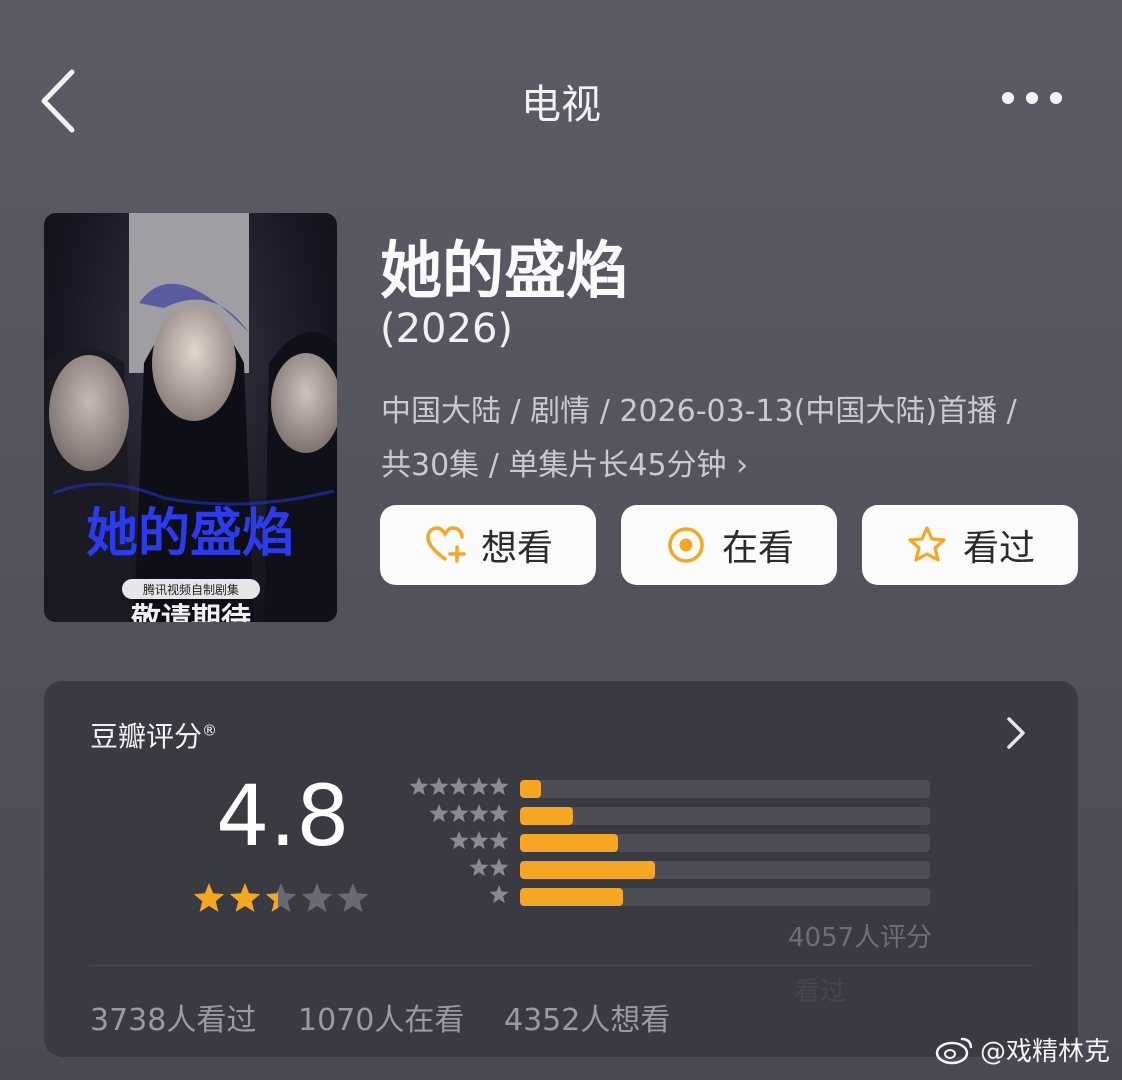 The image size is (1122, 1080). I want to click on rating-title: 豆瓣评分®, so click(153, 735).